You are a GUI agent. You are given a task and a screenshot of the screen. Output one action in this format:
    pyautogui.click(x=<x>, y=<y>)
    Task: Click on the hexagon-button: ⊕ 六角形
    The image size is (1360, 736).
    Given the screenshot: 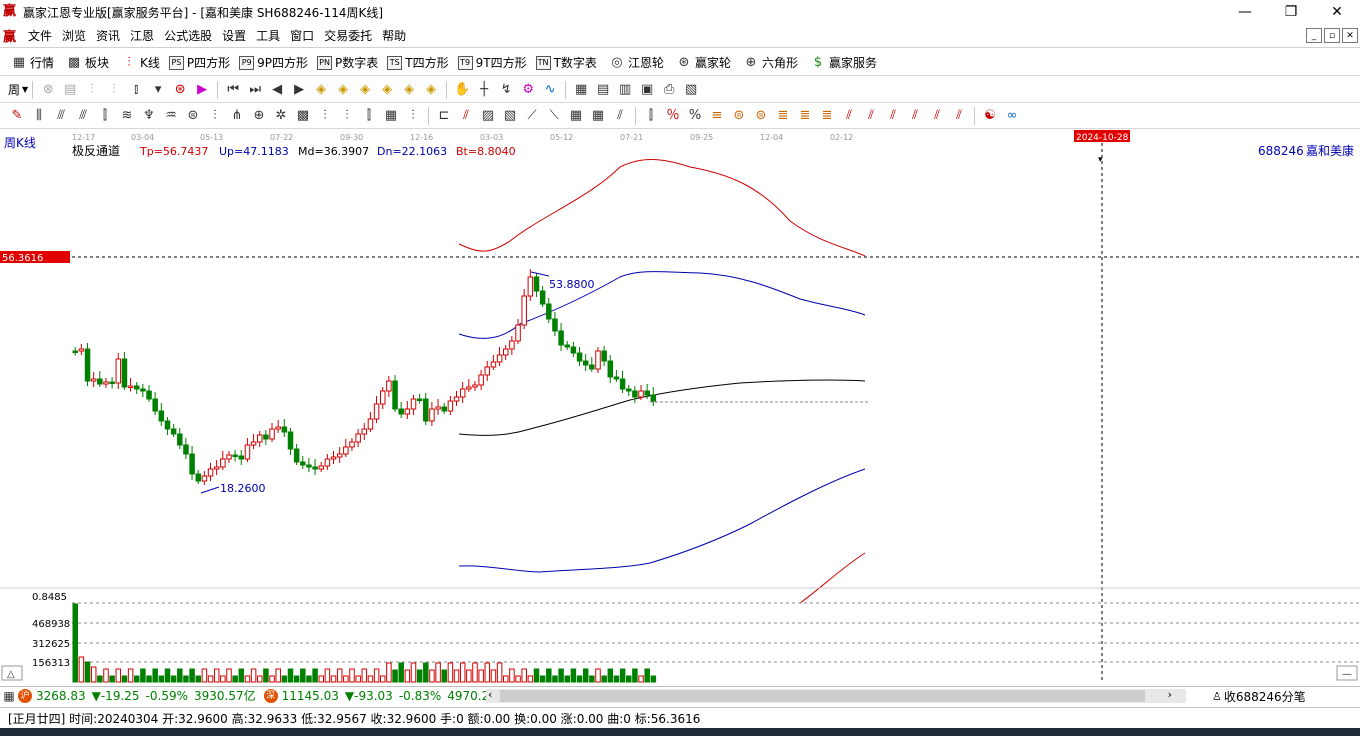 What is the action you would take?
    pyautogui.click(x=769, y=63)
    